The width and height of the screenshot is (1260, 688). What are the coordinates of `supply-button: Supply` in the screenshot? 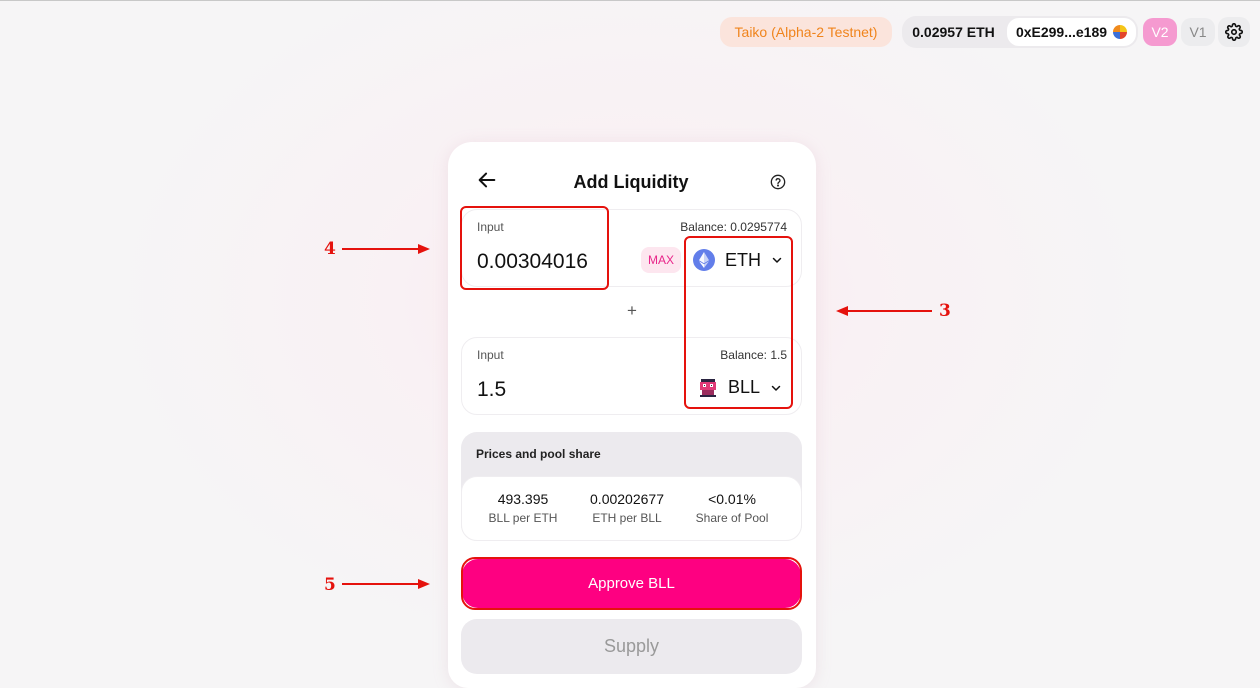 It's located at (631, 646).